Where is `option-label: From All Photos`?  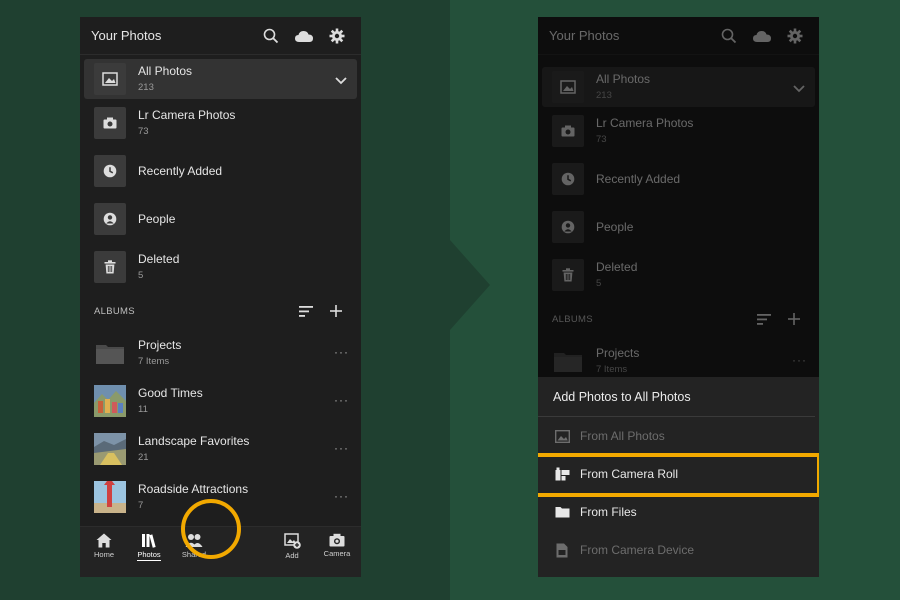
option-label: From All Photos is located at coordinates (622, 436).